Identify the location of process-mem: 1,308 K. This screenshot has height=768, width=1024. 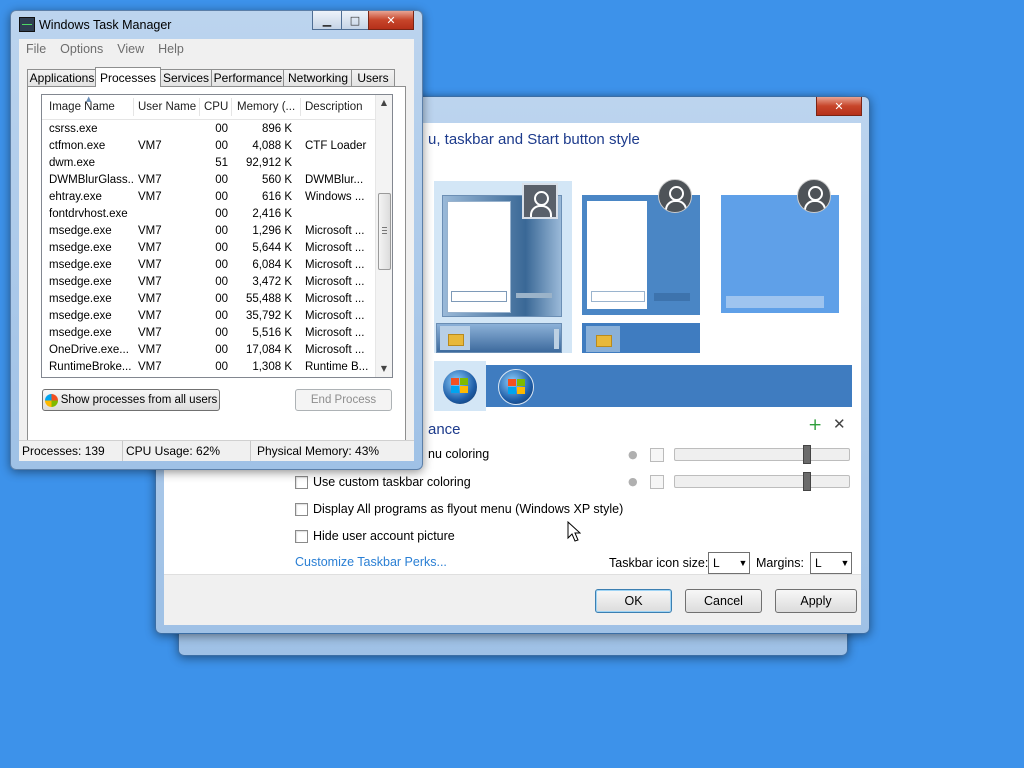
(272, 367).